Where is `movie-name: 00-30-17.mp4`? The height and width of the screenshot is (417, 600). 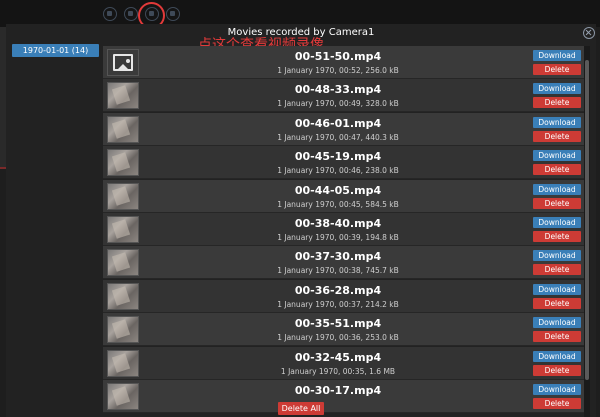
movie-name: 00-30-17.mp4 is located at coordinates (338, 390).